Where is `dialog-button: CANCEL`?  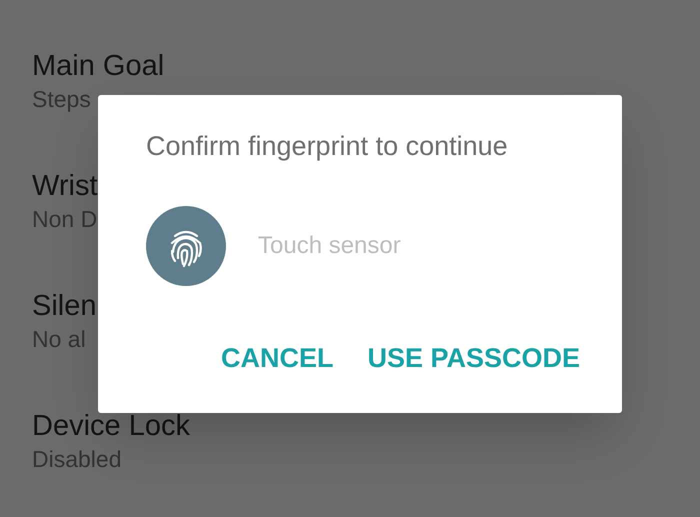
dialog-button: CANCEL is located at coordinates (277, 358).